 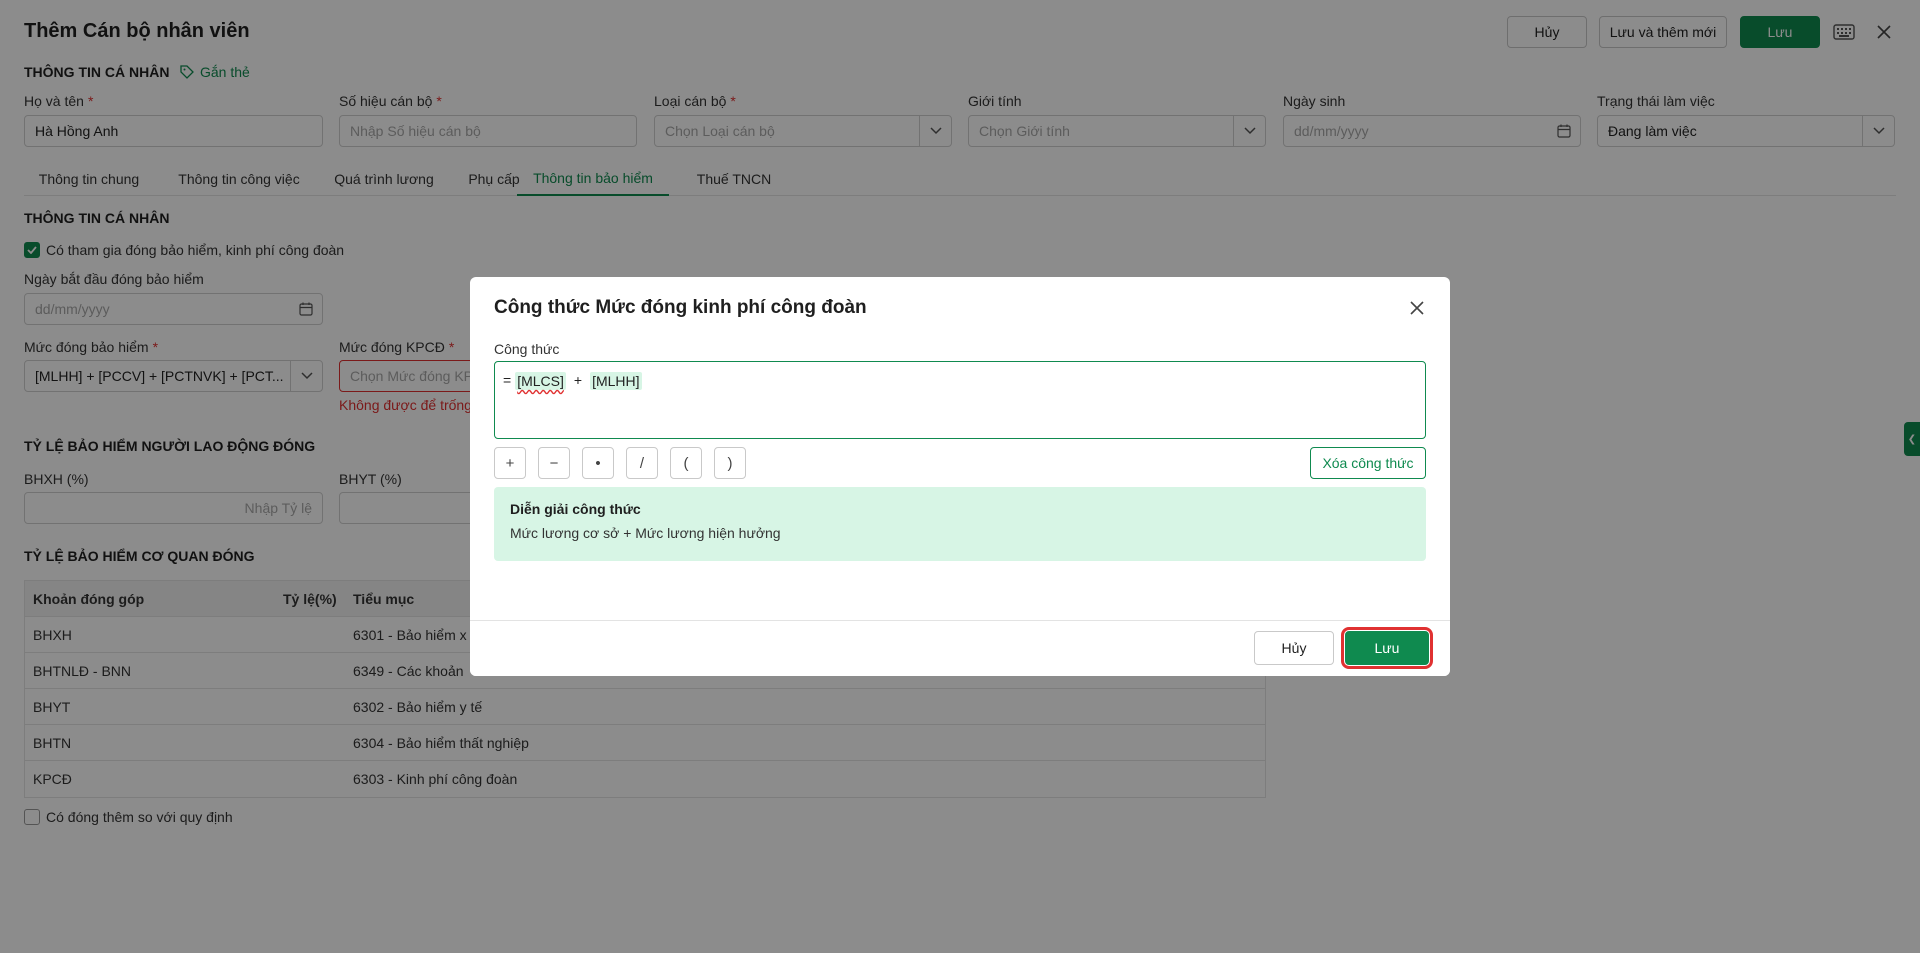 I want to click on formula-label: Công thức, so click(x=527, y=349).